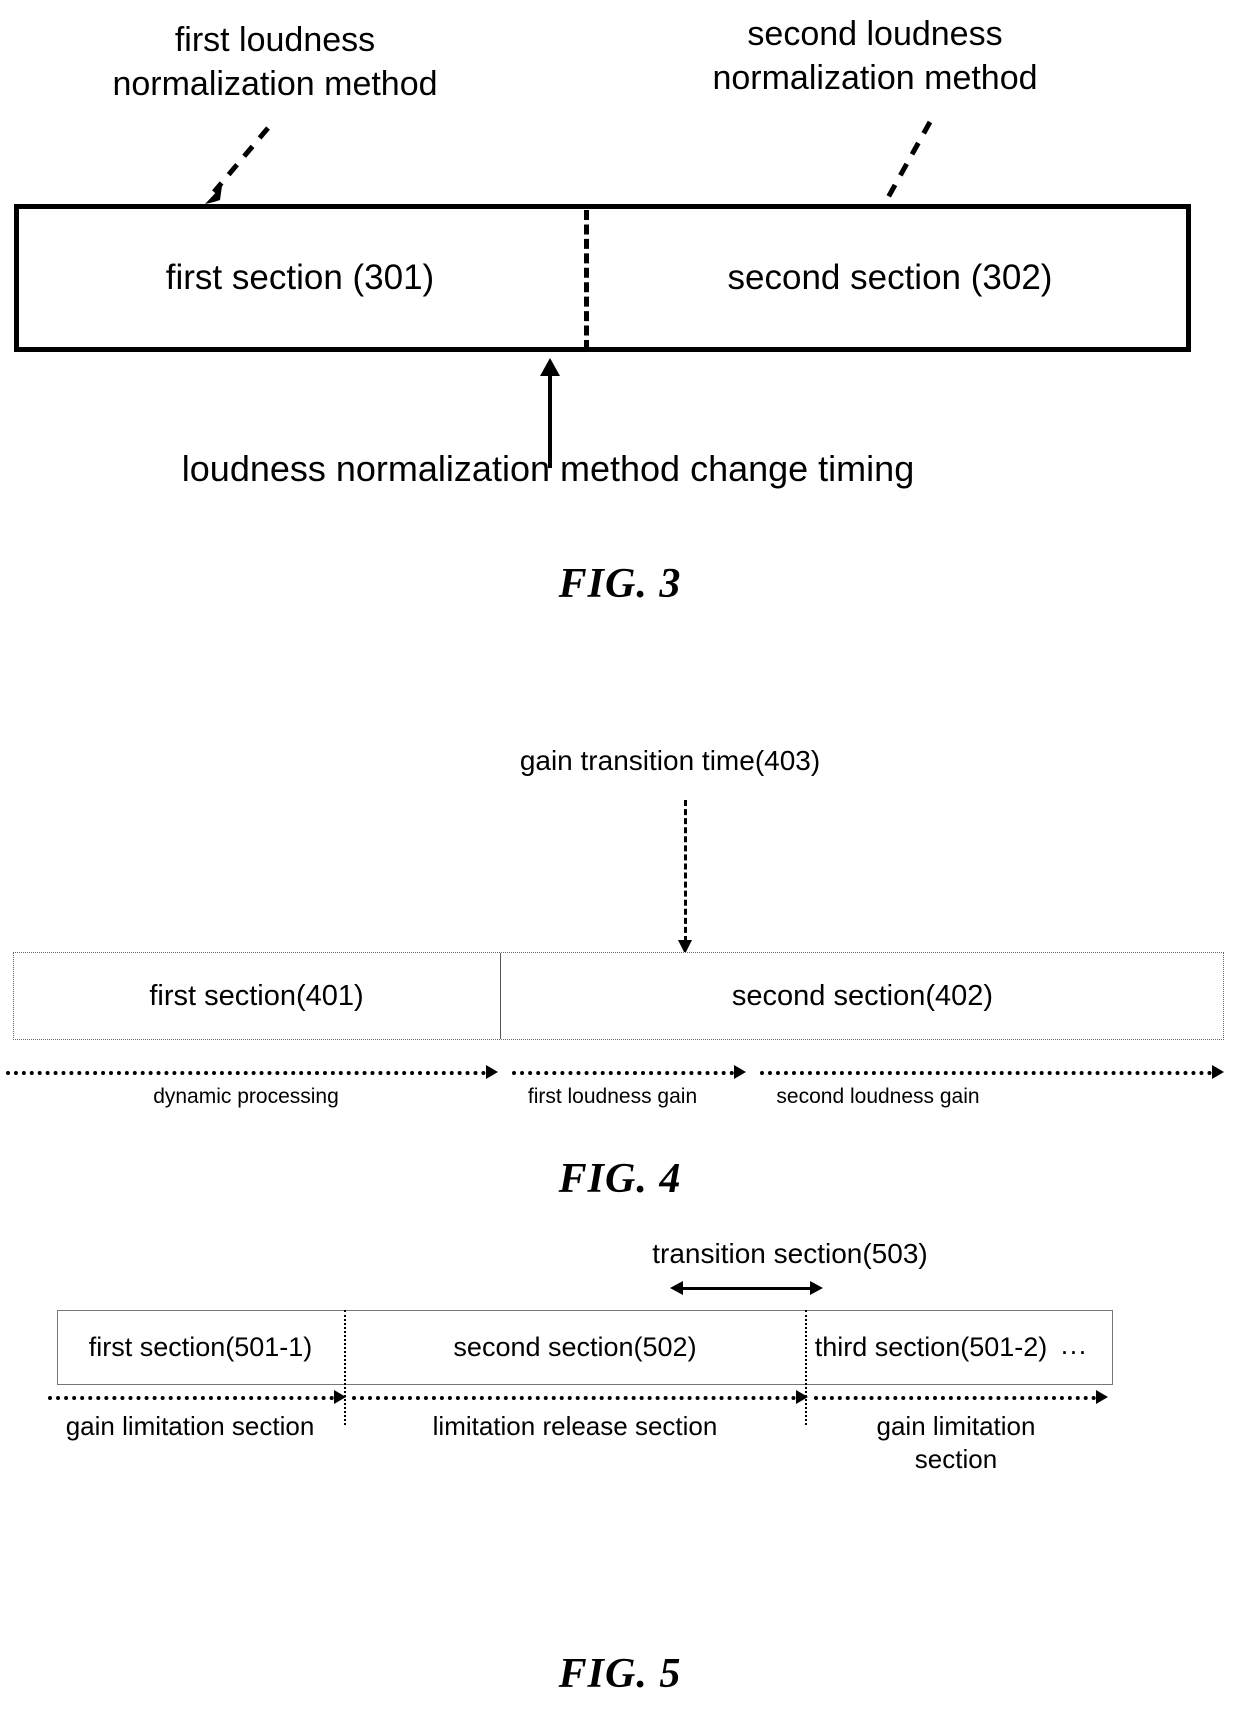  What do you see at coordinates (1073, 1351) in the screenshot?
I see `fig5-continuation-ellipsis: ···` at bounding box center [1073, 1351].